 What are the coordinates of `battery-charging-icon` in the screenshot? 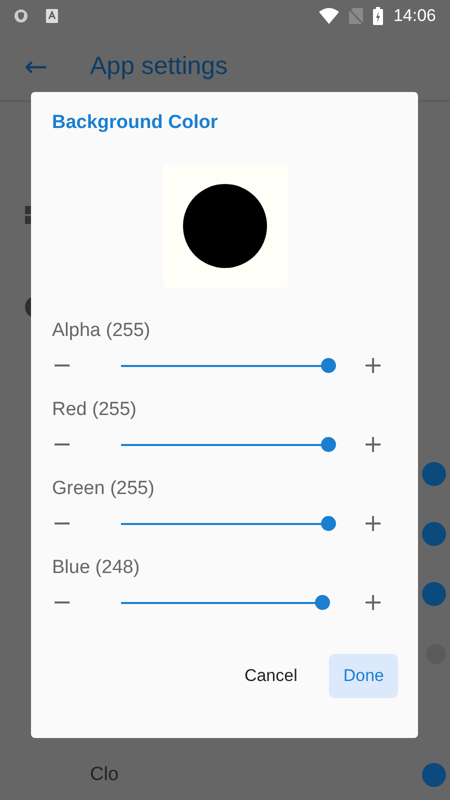 It's located at (378, 16).